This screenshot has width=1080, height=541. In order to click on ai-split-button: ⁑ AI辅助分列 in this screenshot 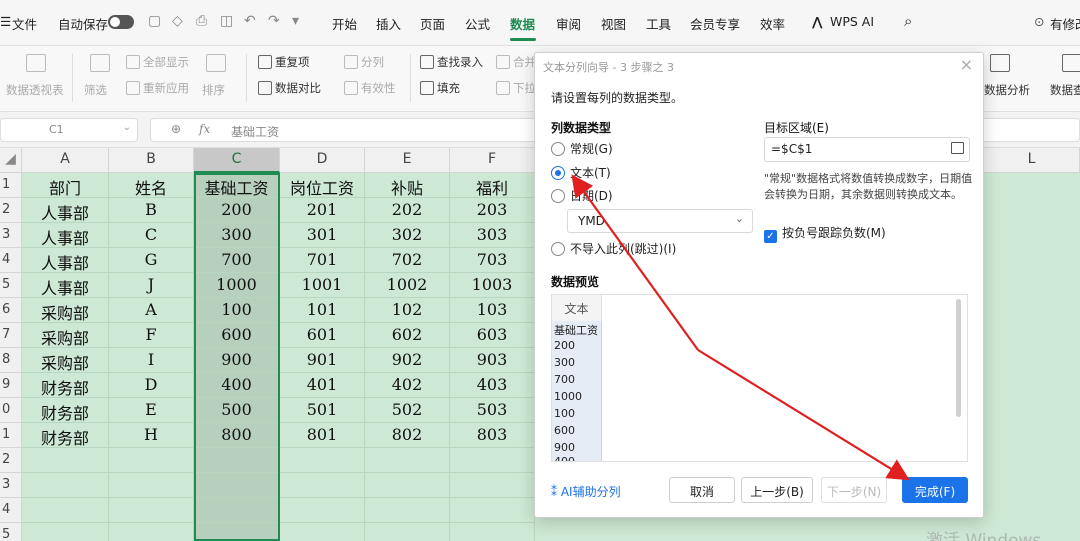, I will do `click(586, 491)`.